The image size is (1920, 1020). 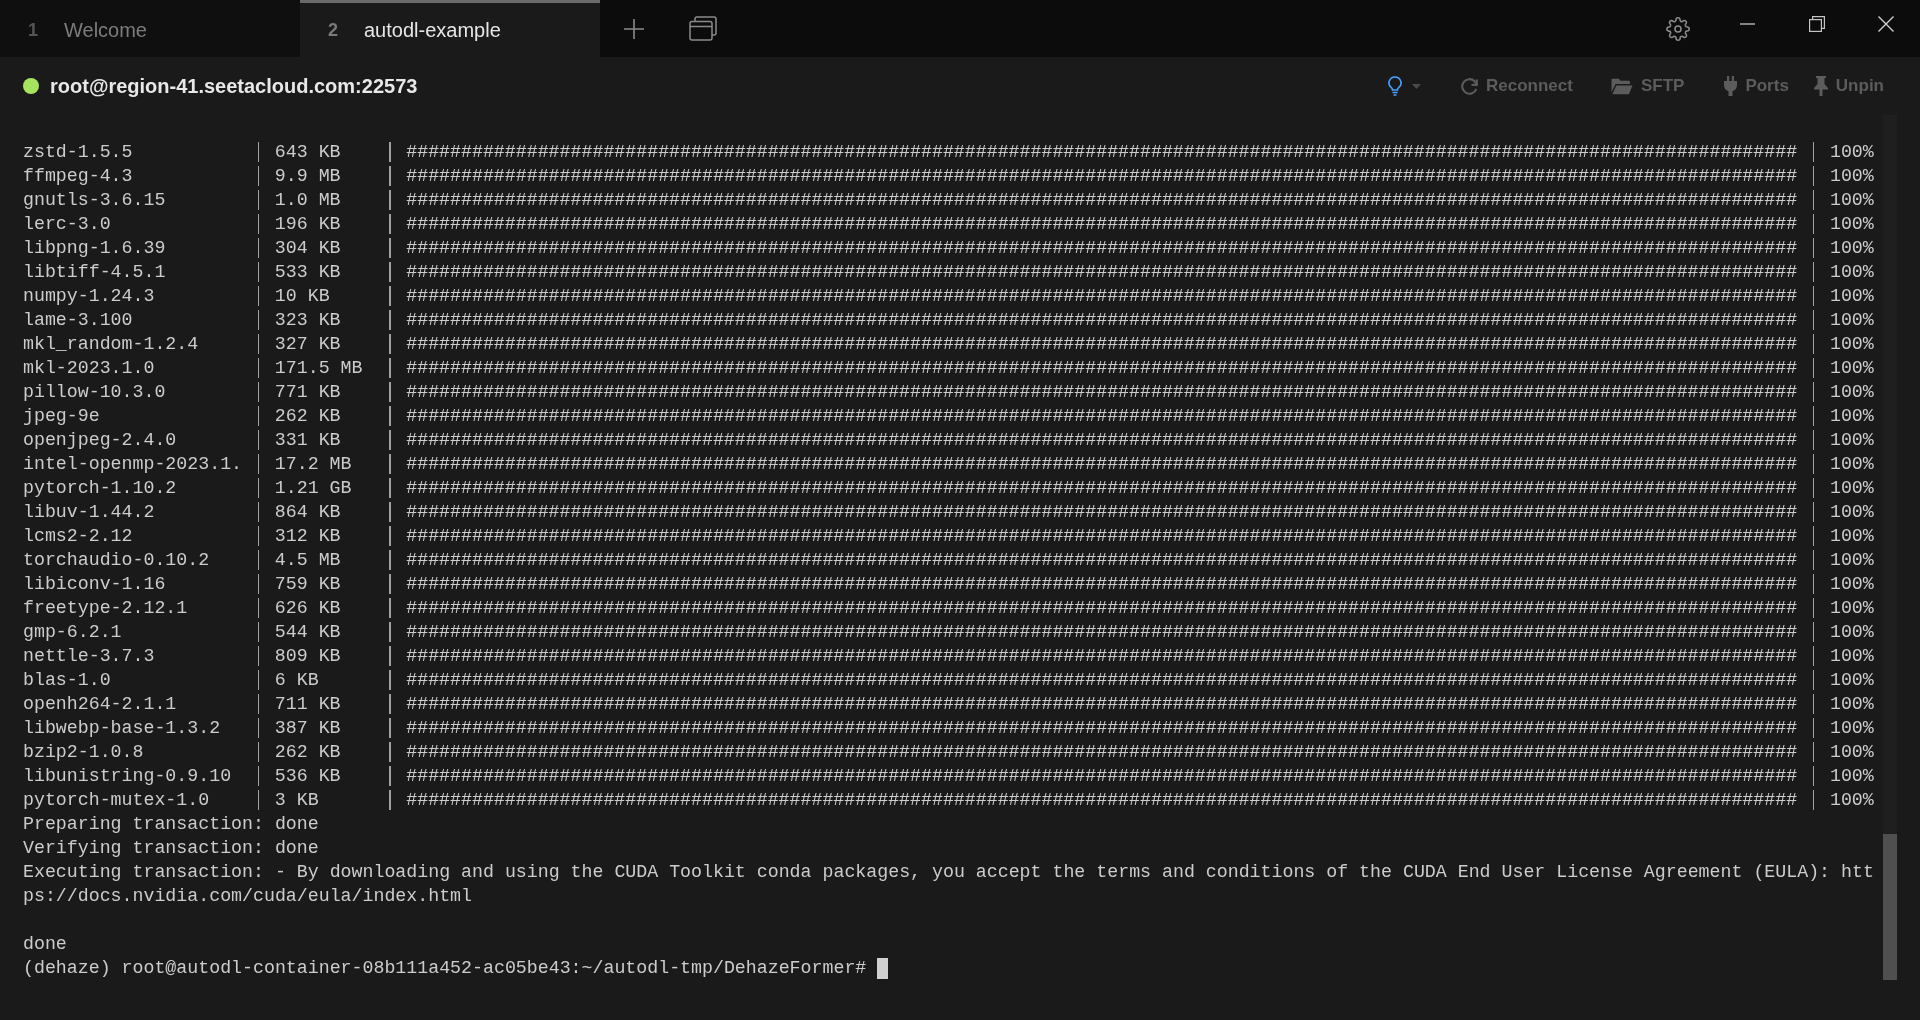 I want to click on download-size: 4.5 MB, so click(x=307, y=560).